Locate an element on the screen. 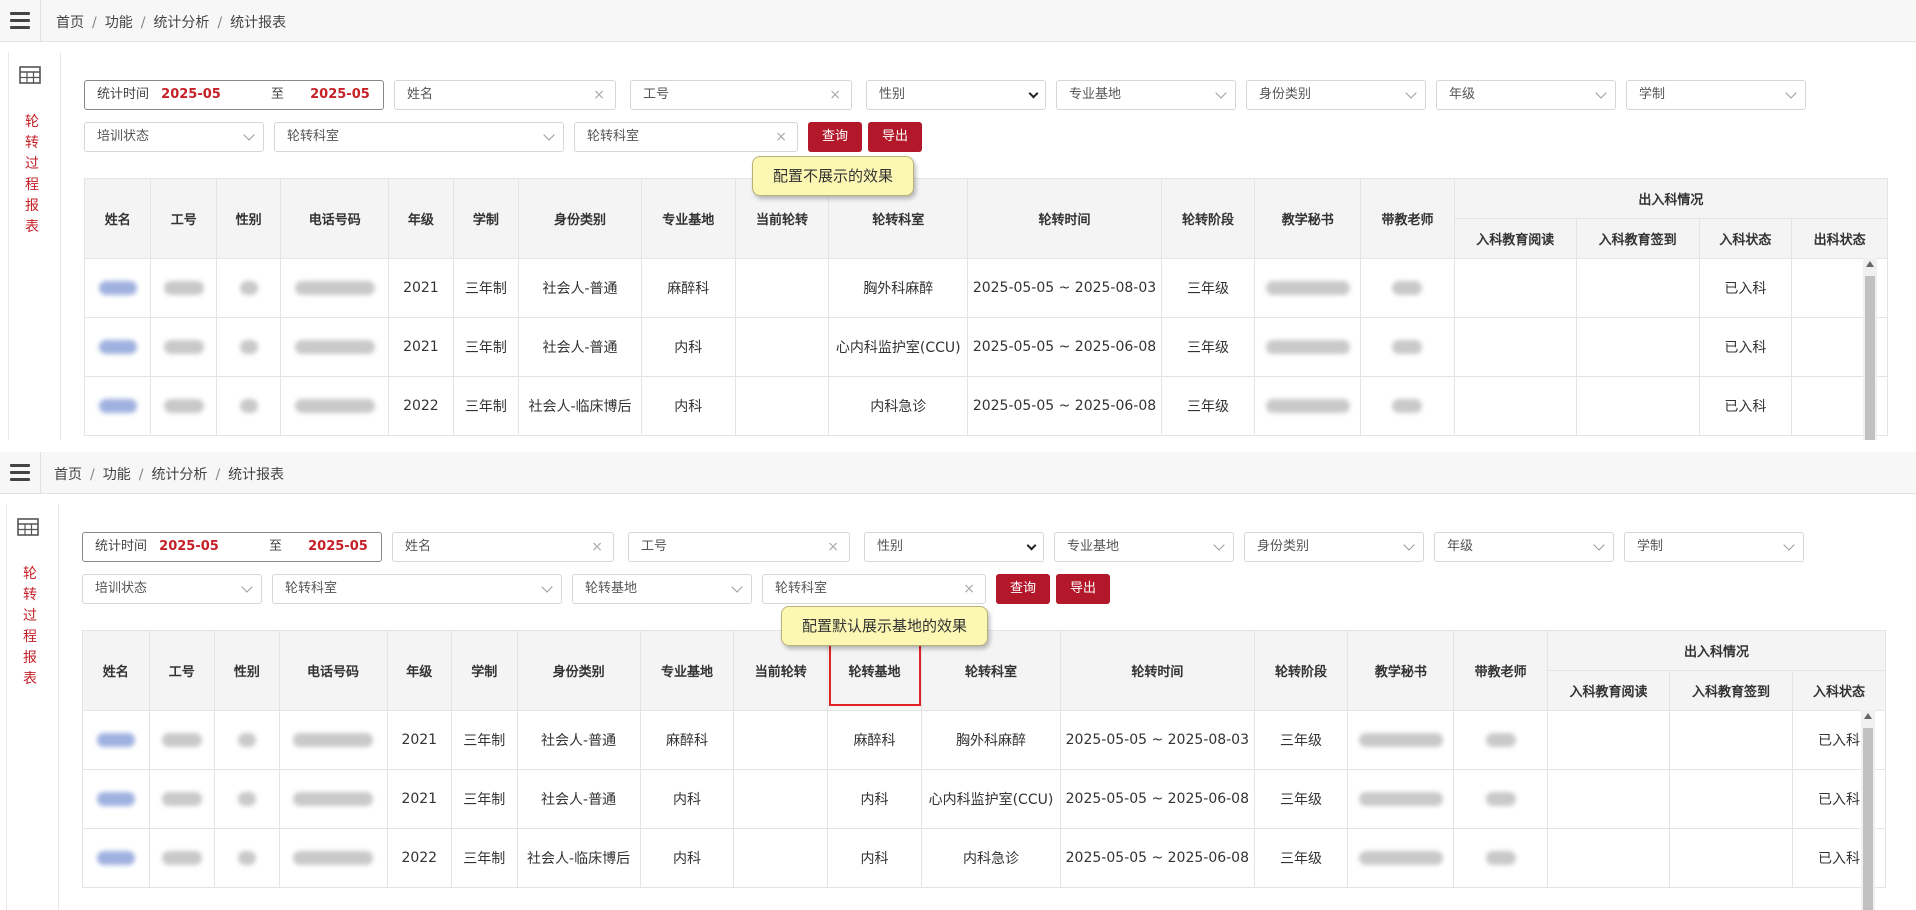 Image resolution: width=1916 pixels, height=910 pixels. cell-rot-dept: 心内科监护室(CCU) is located at coordinates (991, 799).